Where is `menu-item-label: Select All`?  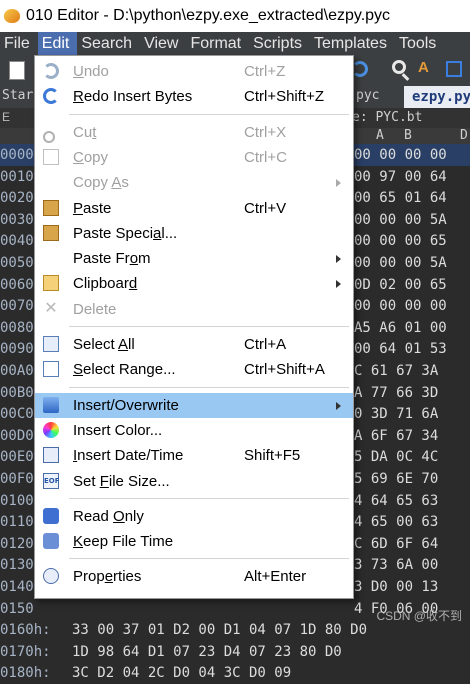
menu-item-label: Select All is located at coordinates (104, 344).